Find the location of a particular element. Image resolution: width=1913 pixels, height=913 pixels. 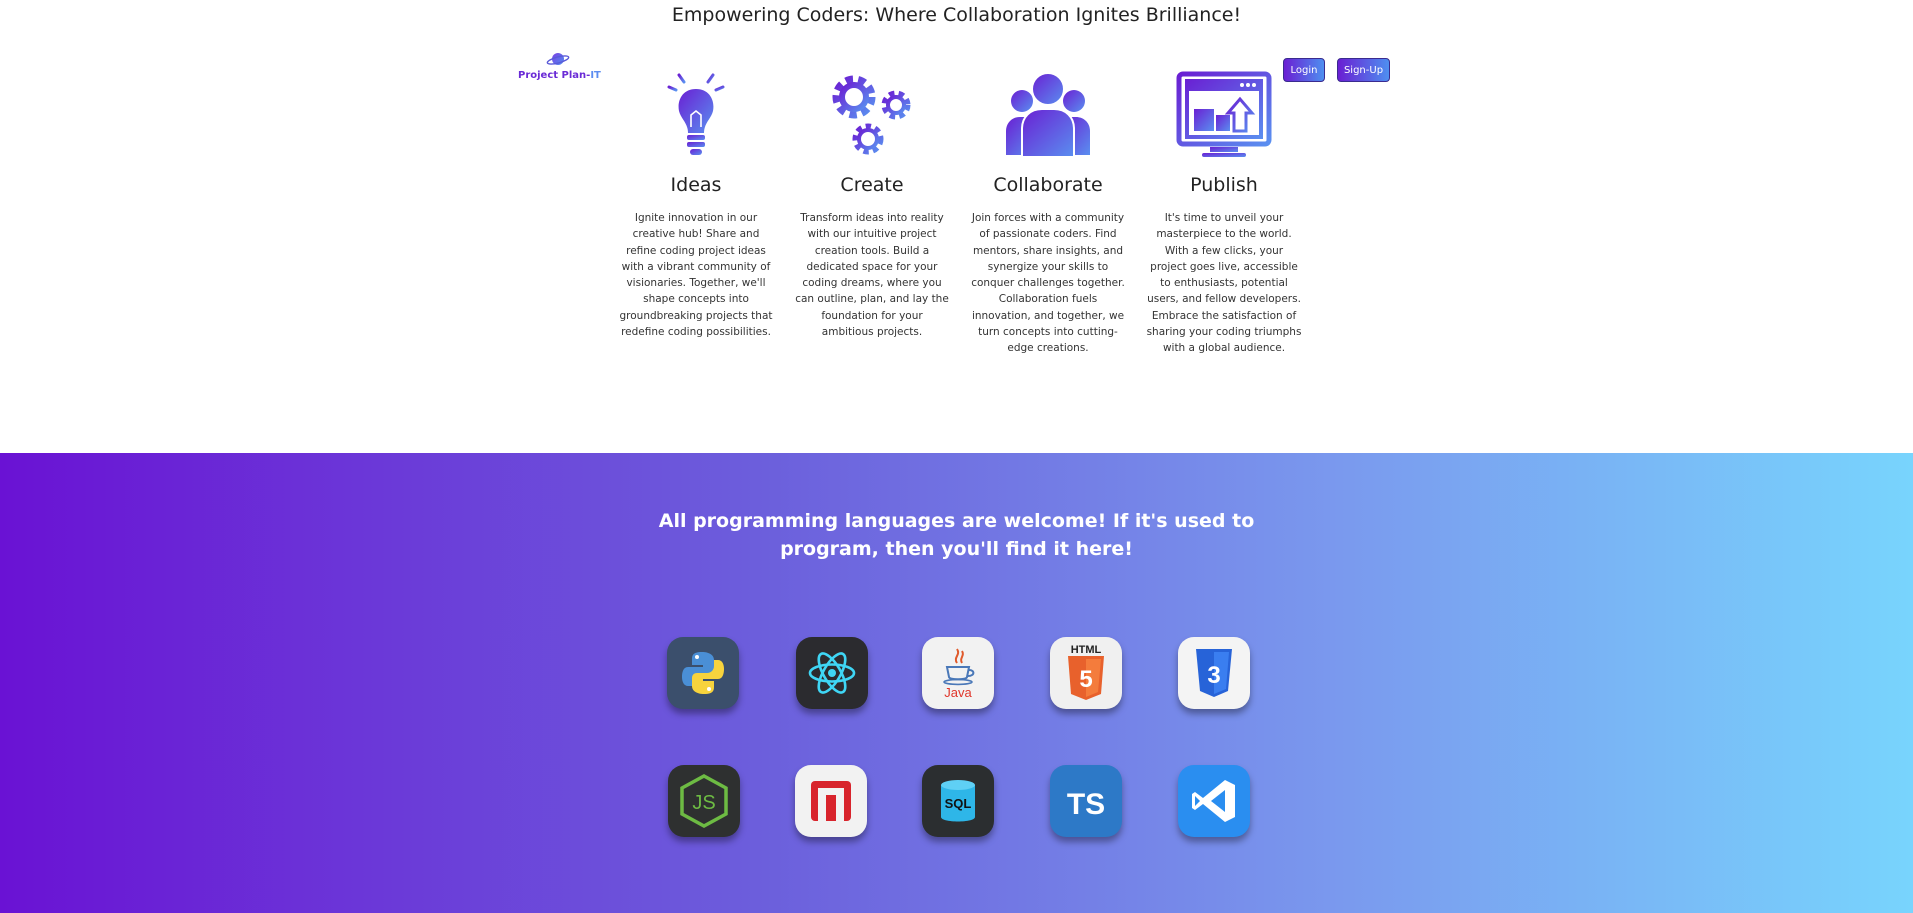

svg-text: JS is located at coordinates (703, 803).